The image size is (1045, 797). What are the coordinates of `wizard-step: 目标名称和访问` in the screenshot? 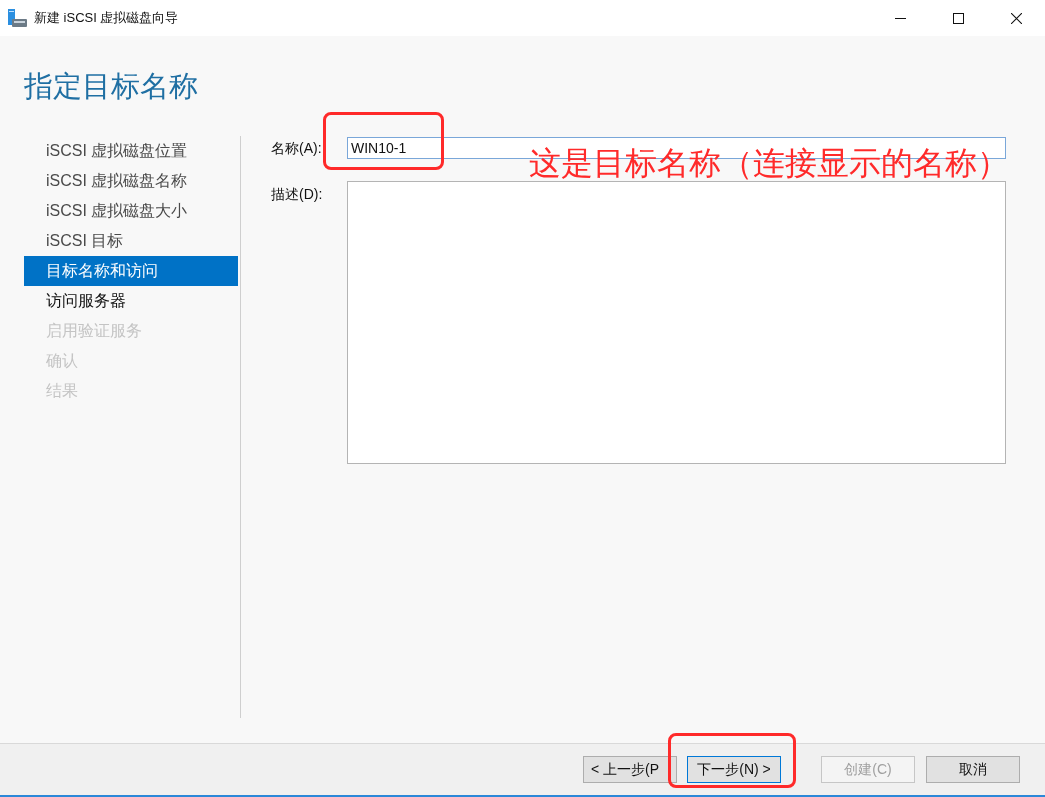 It's located at (131, 271).